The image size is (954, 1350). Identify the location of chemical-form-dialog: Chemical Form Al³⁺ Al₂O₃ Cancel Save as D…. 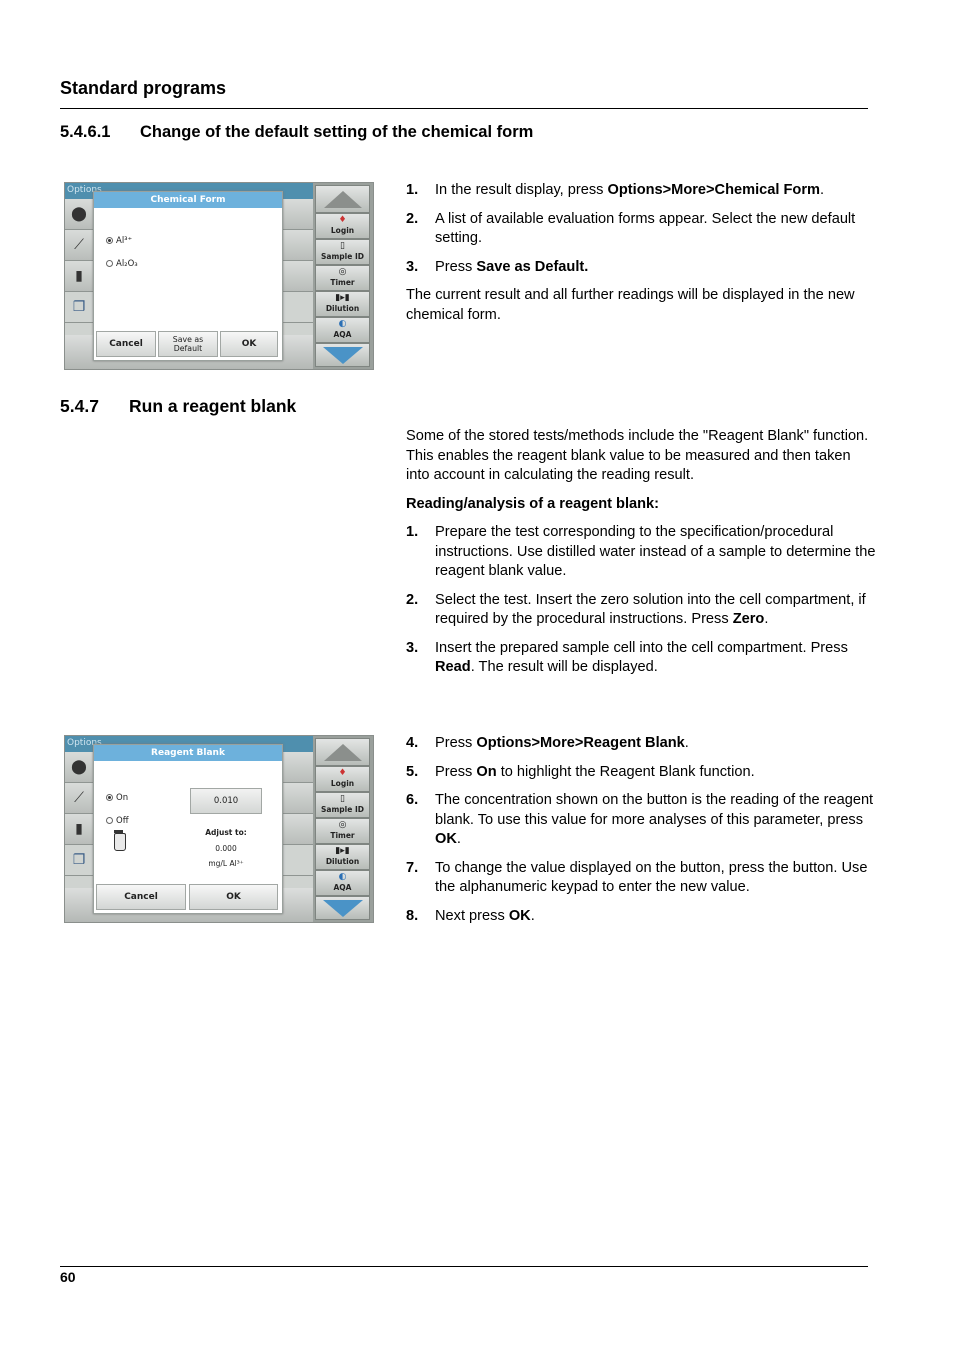
(188, 276).